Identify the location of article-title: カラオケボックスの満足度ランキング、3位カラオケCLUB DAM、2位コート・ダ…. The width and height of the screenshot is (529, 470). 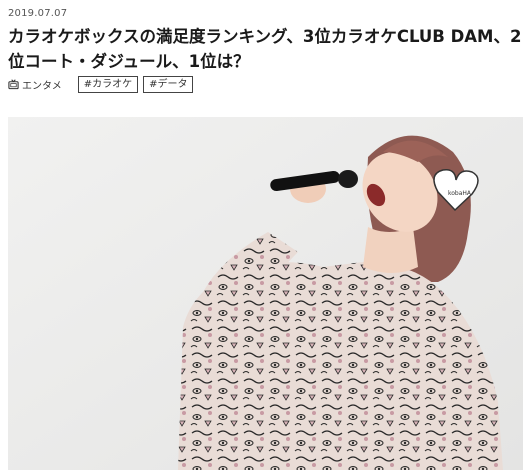
(265, 49).